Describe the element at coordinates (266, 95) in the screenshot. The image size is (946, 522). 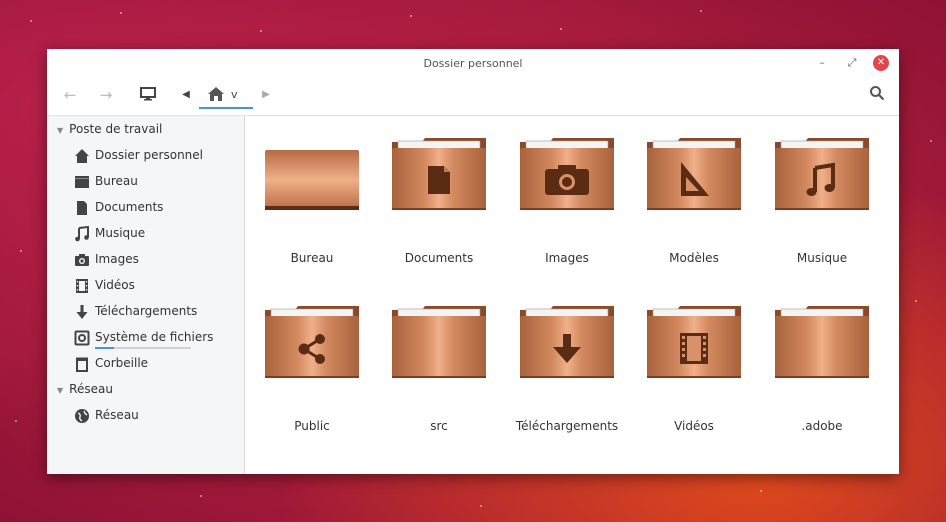
I see `pathbar-scroll-right-button: ▶` at that location.